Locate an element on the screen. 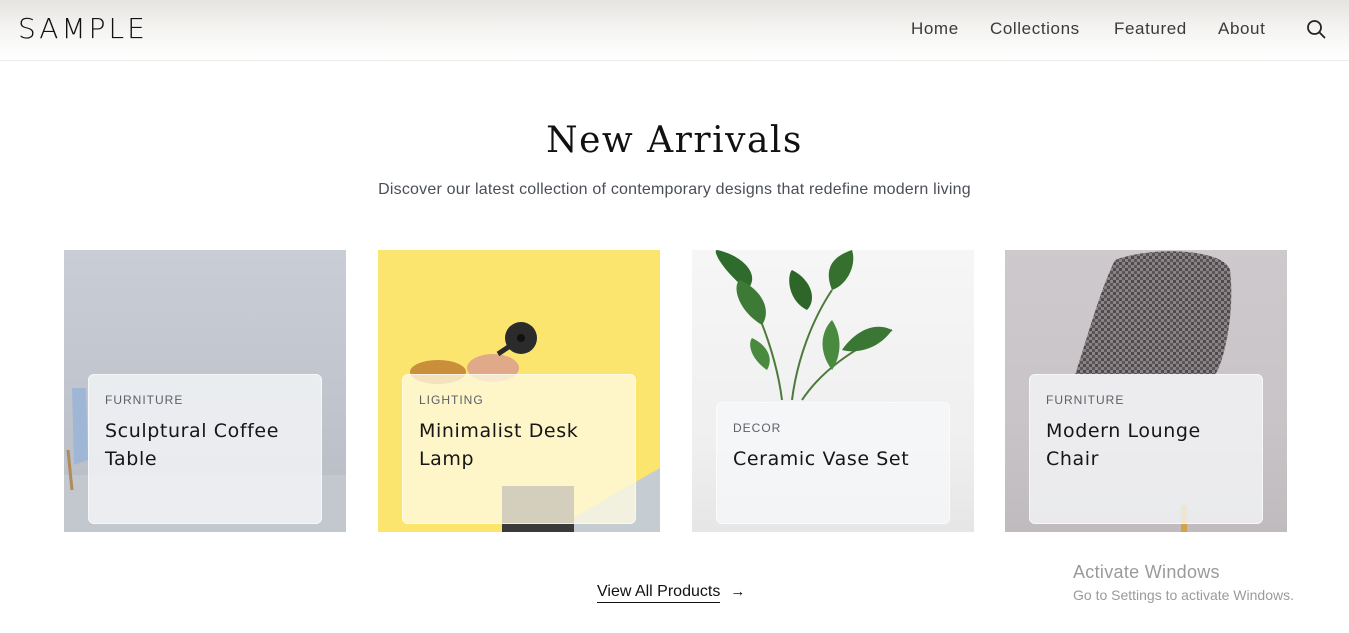 The width and height of the screenshot is (1349, 633). page-title: New Arrivals is located at coordinates (674, 140).